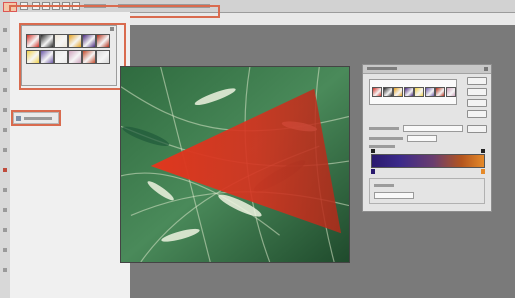 Image resolution: width=515 pixels, height=298 pixels. Describe the element at coordinates (477, 114) in the screenshot. I see `save-button` at that location.